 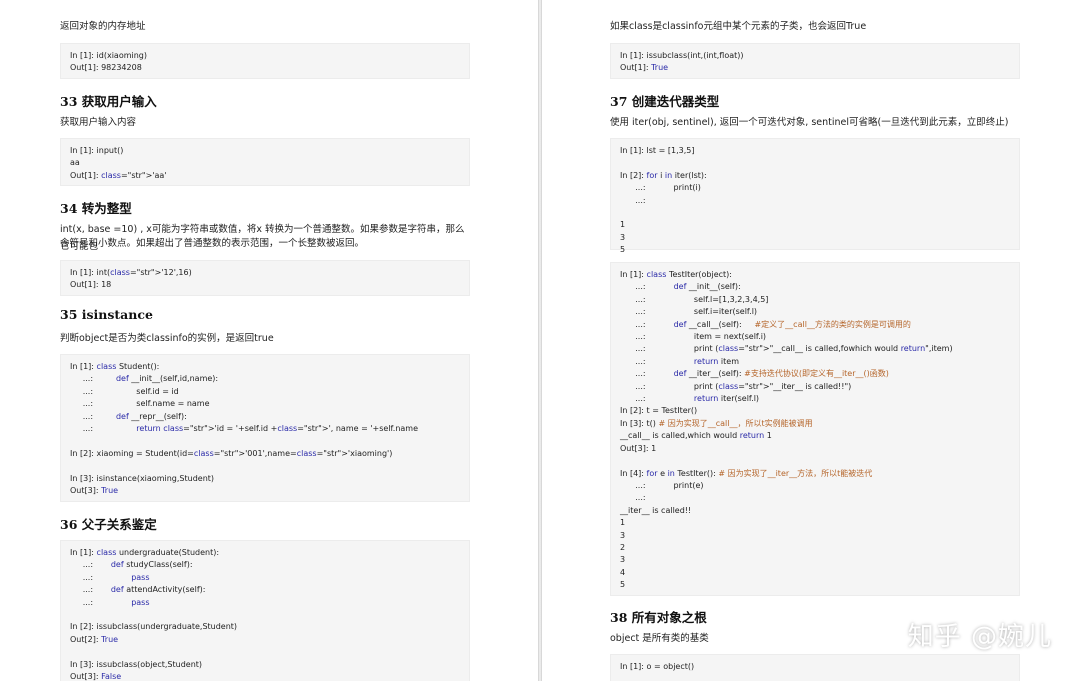 I want to click on code-line: In [1]: o = object(), so click(x=657, y=666).